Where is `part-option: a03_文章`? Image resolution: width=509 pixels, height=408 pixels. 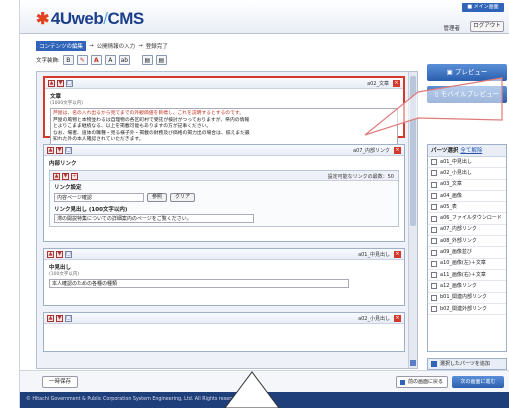 part-option: a03_文章 is located at coordinates (467, 185).